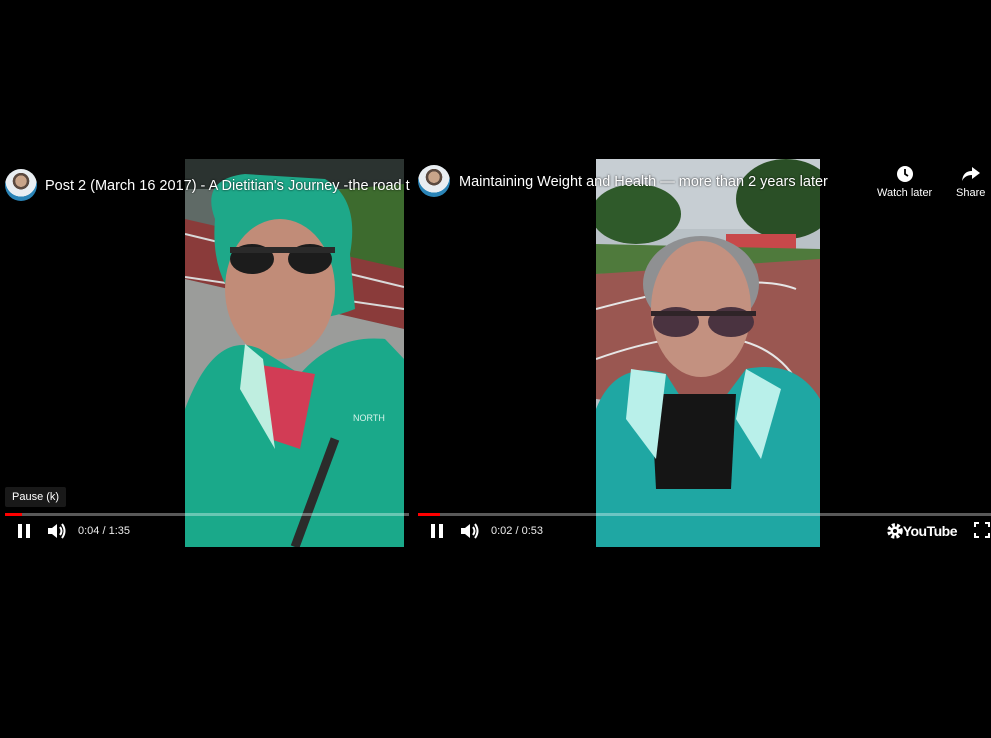 The image size is (991, 738). I want to click on youtube-logo: YouTube, so click(930, 531).